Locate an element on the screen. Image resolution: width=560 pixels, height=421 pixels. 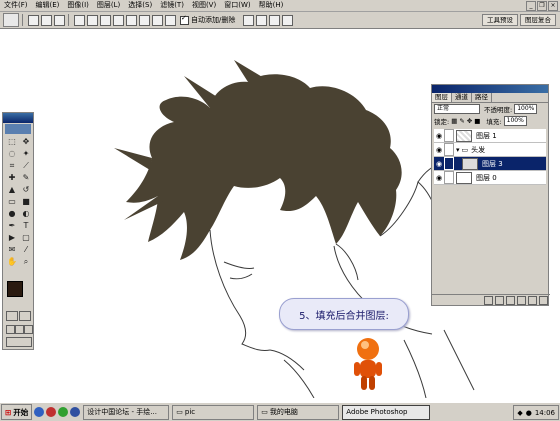
shape-tool-icon: ▢ is located at coordinates (26, 237).